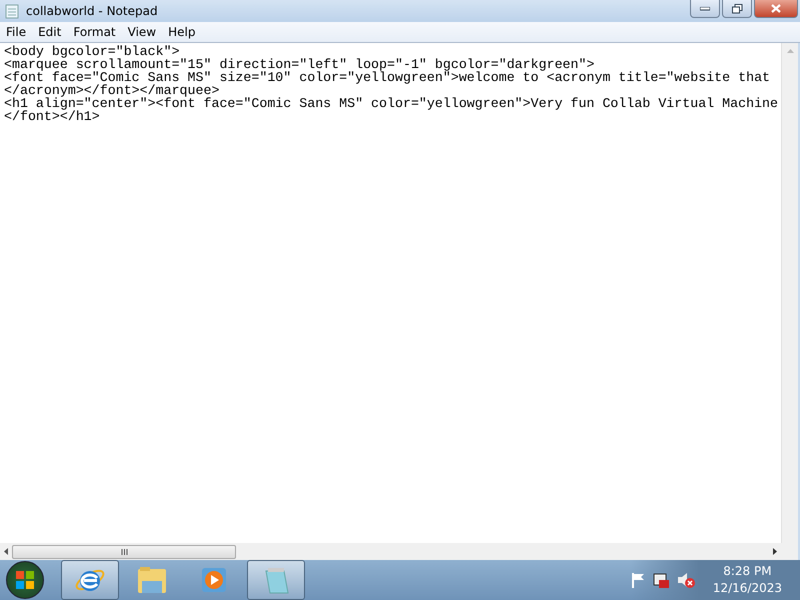 The image size is (800, 600). Describe the element at coordinates (775, 551) in the screenshot. I see `scroll-right-icon` at that location.